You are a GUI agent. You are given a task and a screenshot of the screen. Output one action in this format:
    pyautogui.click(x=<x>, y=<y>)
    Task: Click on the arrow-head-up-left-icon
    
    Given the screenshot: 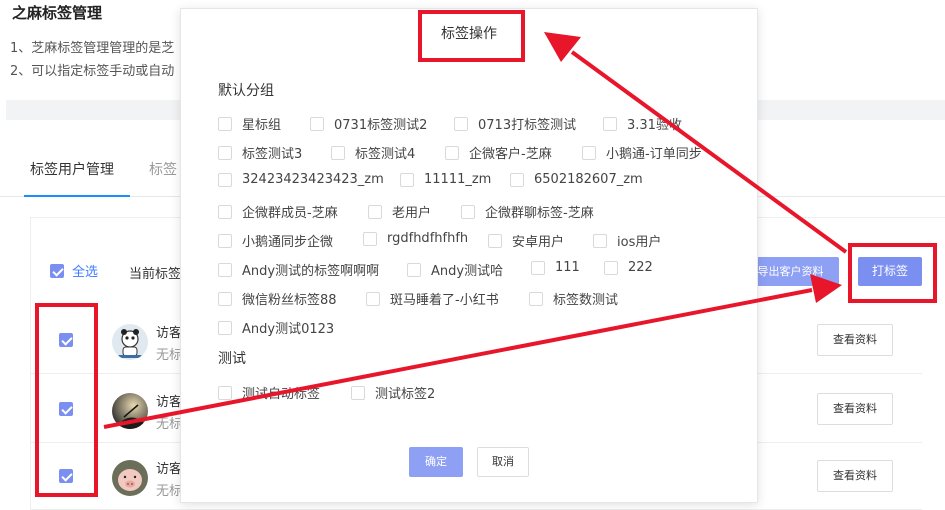 What is the action you would take?
    pyautogui.click(x=562, y=47)
    